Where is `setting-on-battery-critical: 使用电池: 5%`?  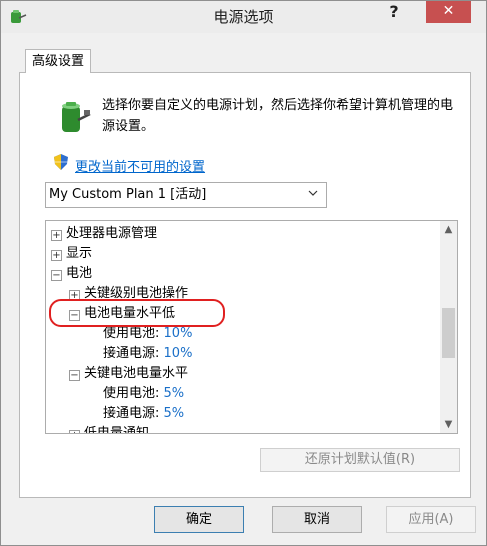
setting-on-battery-critical: 使用电池: 5% is located at coordinates (143, 394).